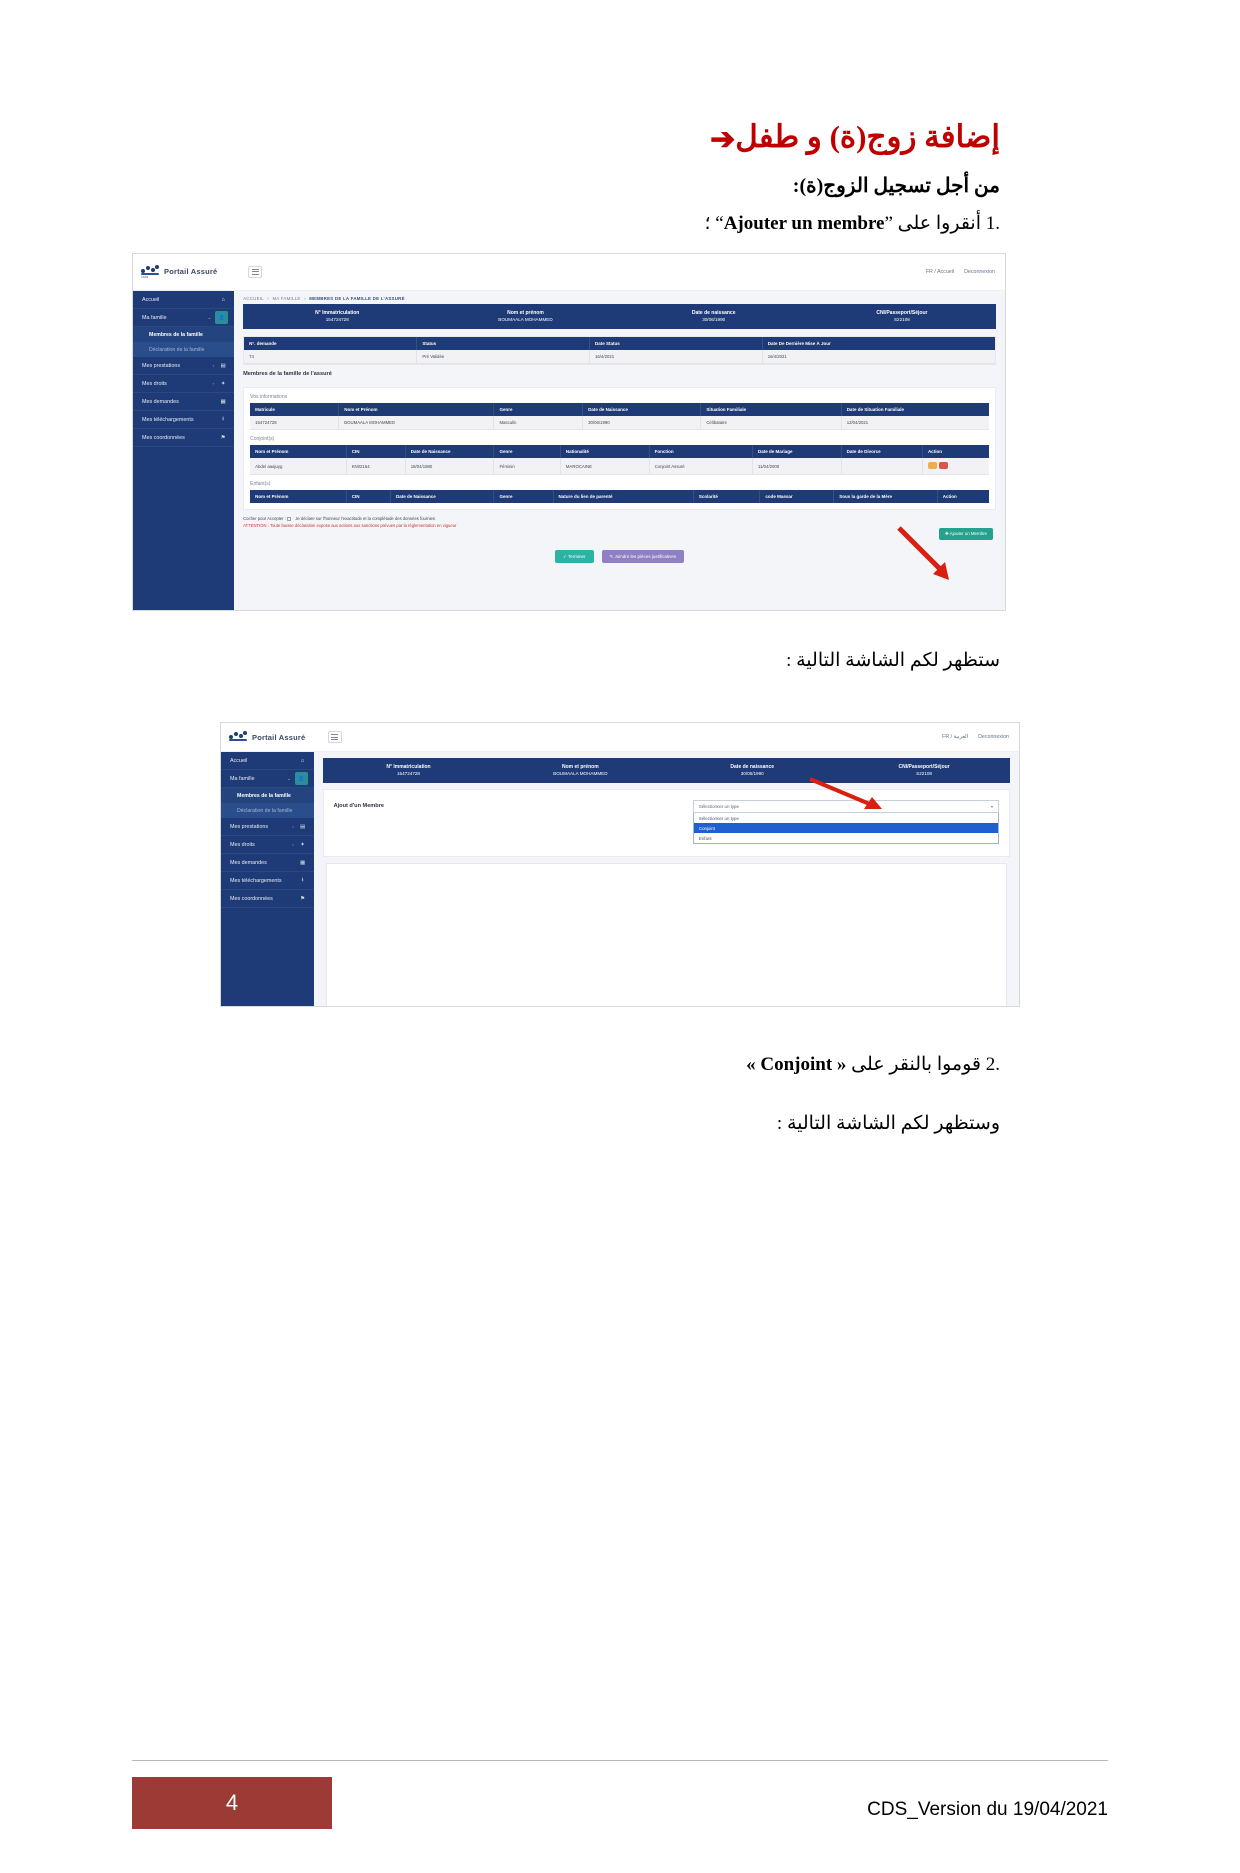 The height and width of the screenshot is (1873, 1240). Describe the element at coordinates (752, 770) in the screenshot. I see `info-date-naissance: Date de naissance 30/06/1990` at that location.